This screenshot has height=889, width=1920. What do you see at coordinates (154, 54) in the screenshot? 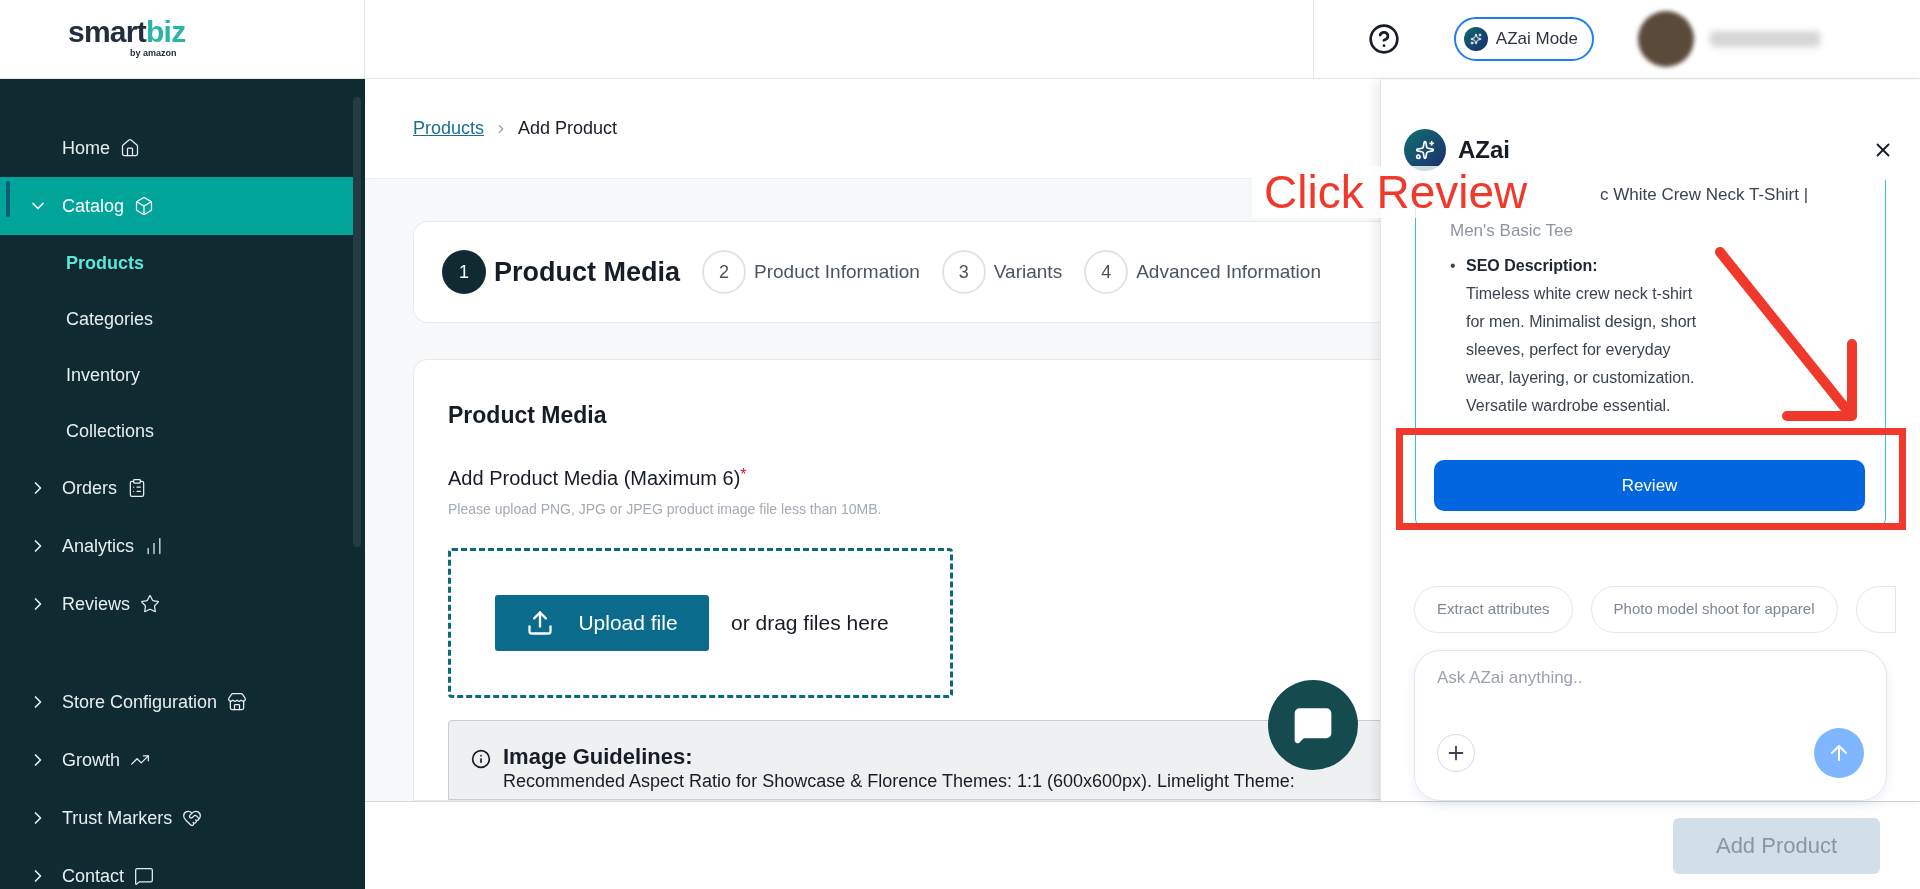
I see `logo-tagline: by amazon` at bounding box center [154, 54].